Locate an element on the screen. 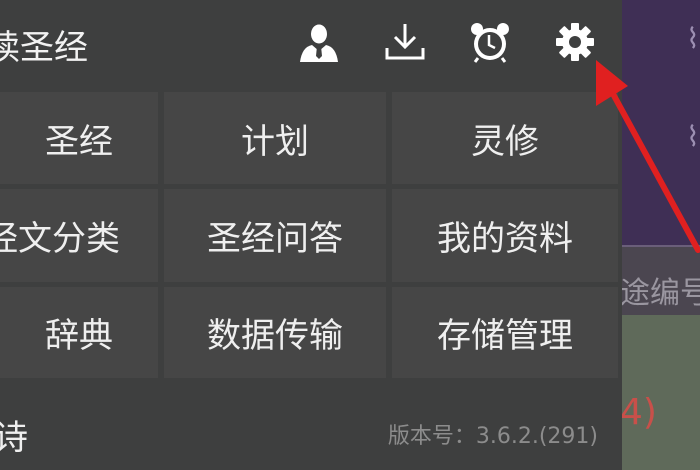  version-label: 版本号：3.6.2.(291) is located at coordinates (492, 436).